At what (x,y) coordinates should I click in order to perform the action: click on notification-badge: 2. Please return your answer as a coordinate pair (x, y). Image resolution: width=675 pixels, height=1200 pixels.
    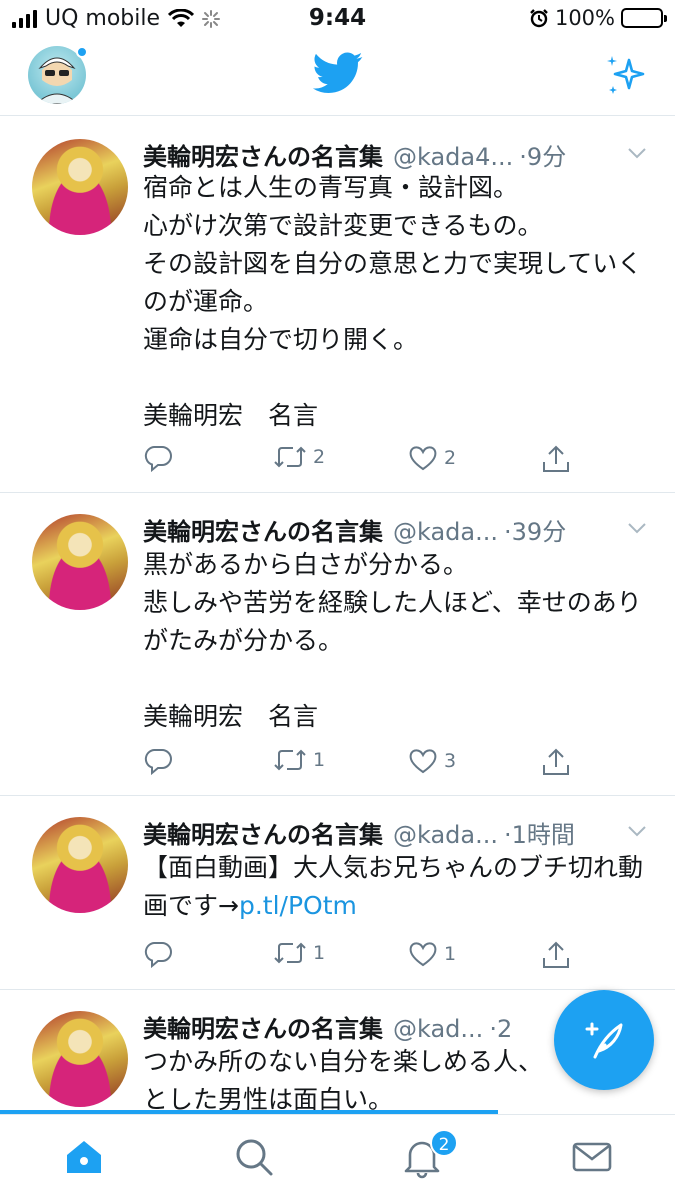
    Looking at the image, I should click on (444, 1143).